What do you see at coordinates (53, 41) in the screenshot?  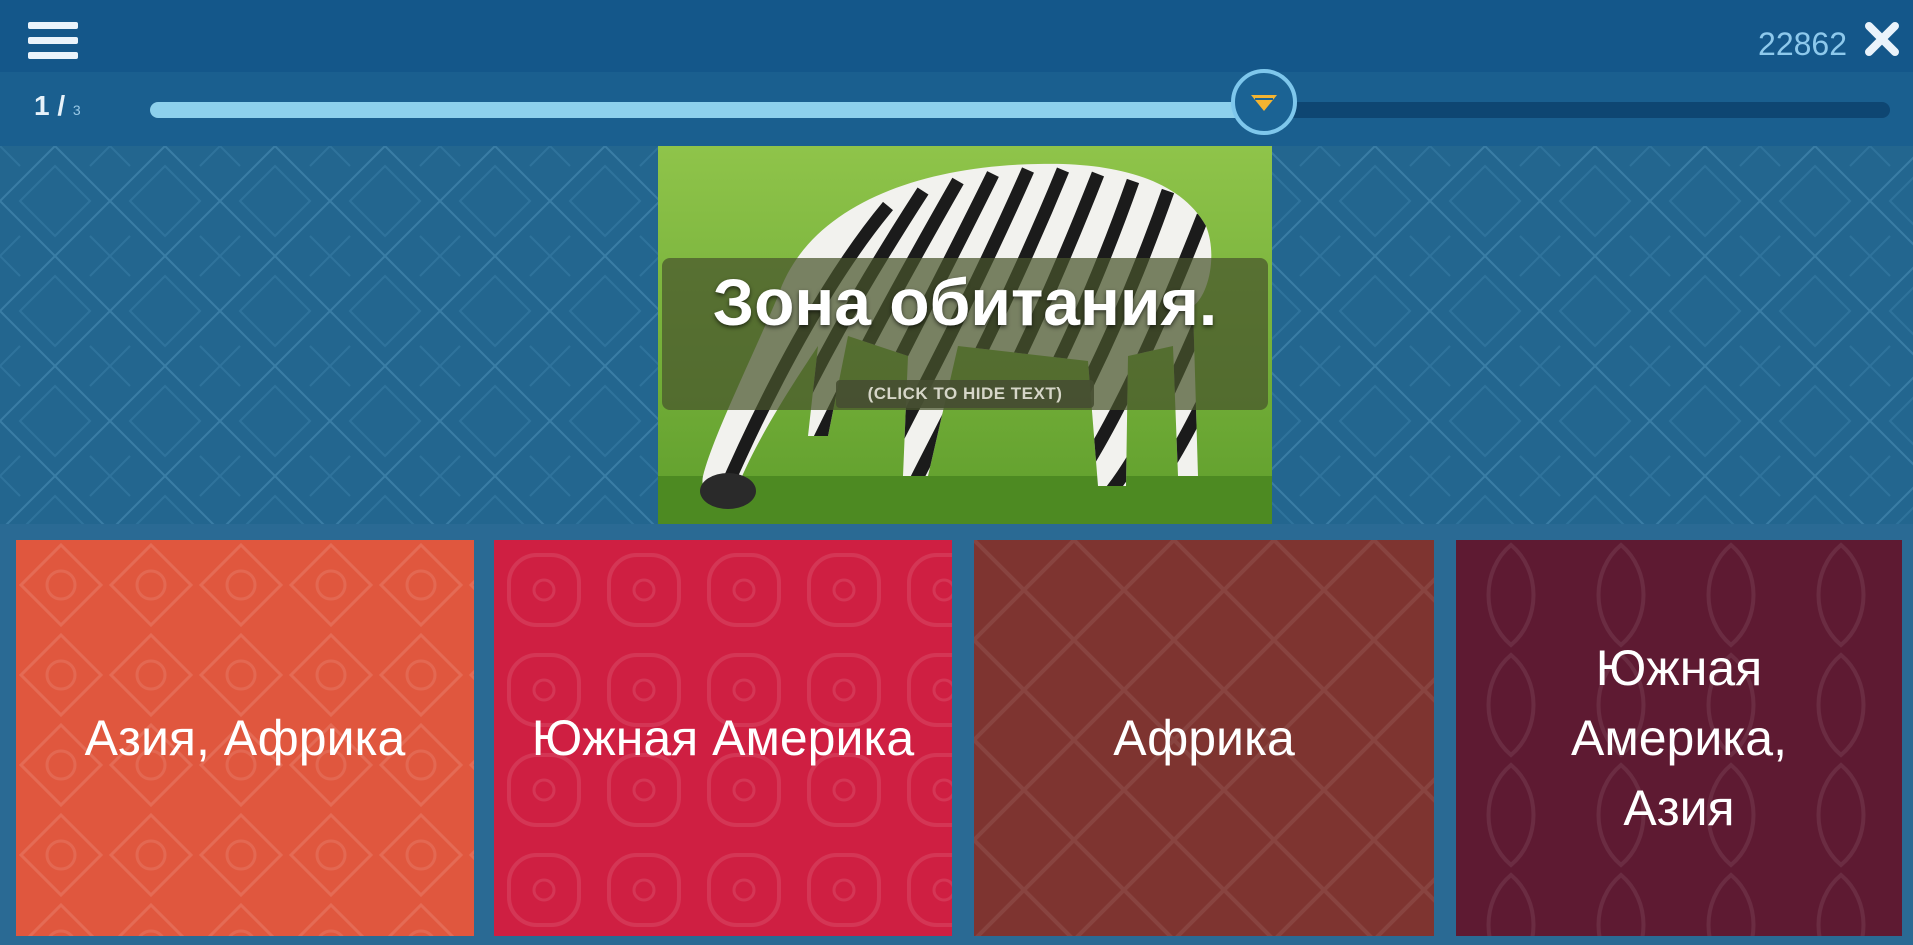 I see `hamburger-menu-icon` at bounding box center [53, 41].